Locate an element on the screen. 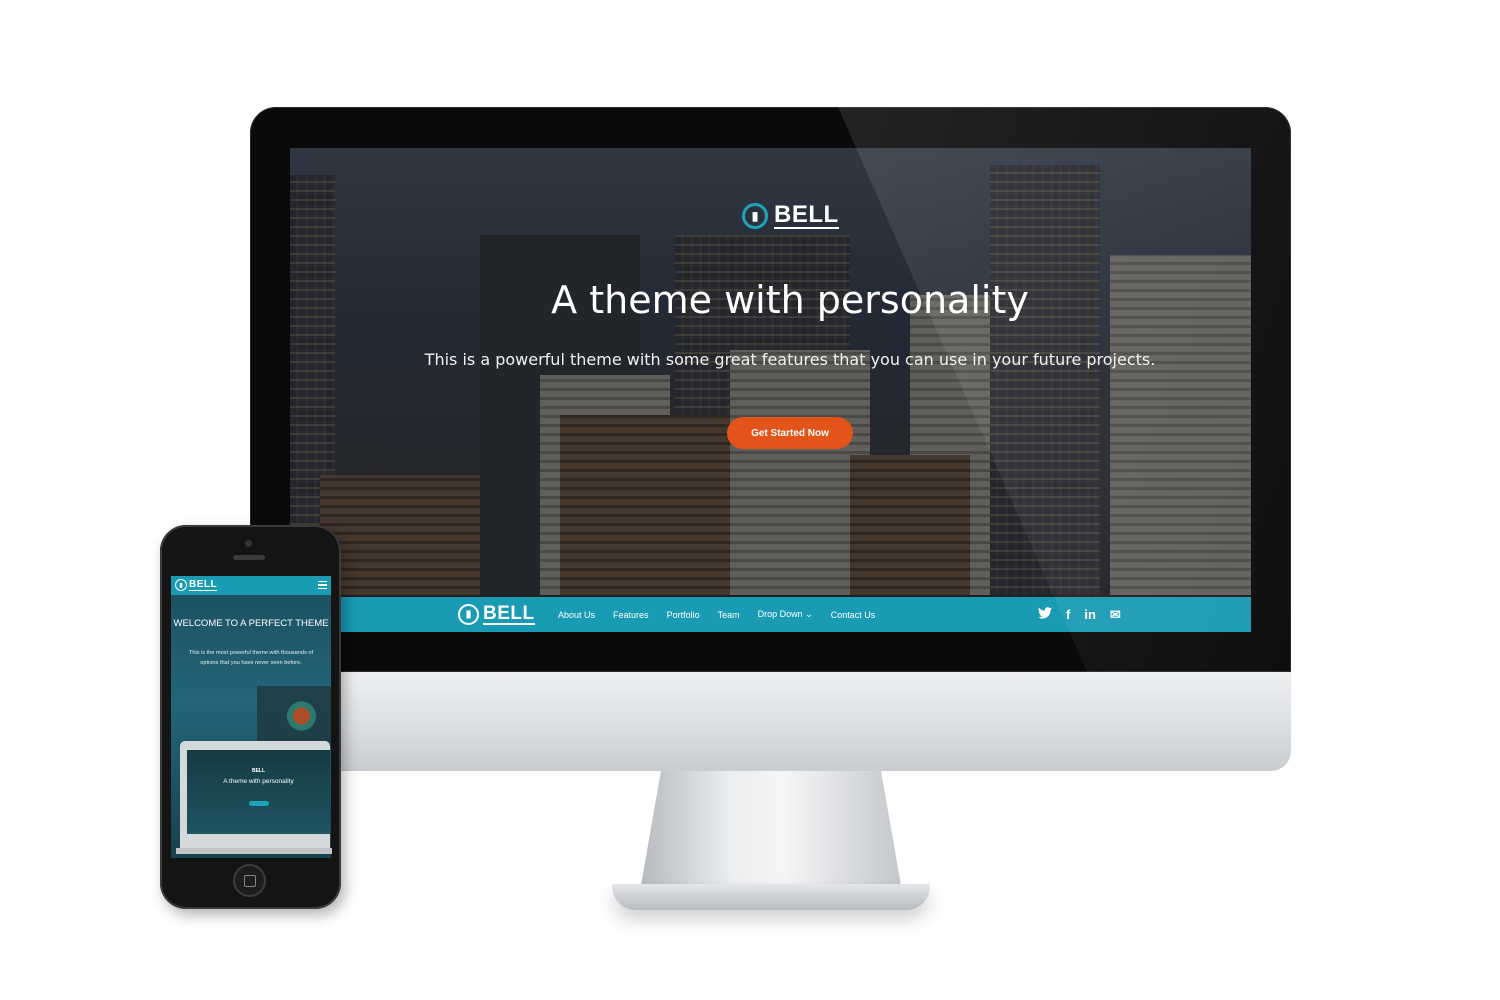 The width and height of the screenshot is (1500, 1000). get-started-button: Get Started Now is located at coordinates (790, 433).